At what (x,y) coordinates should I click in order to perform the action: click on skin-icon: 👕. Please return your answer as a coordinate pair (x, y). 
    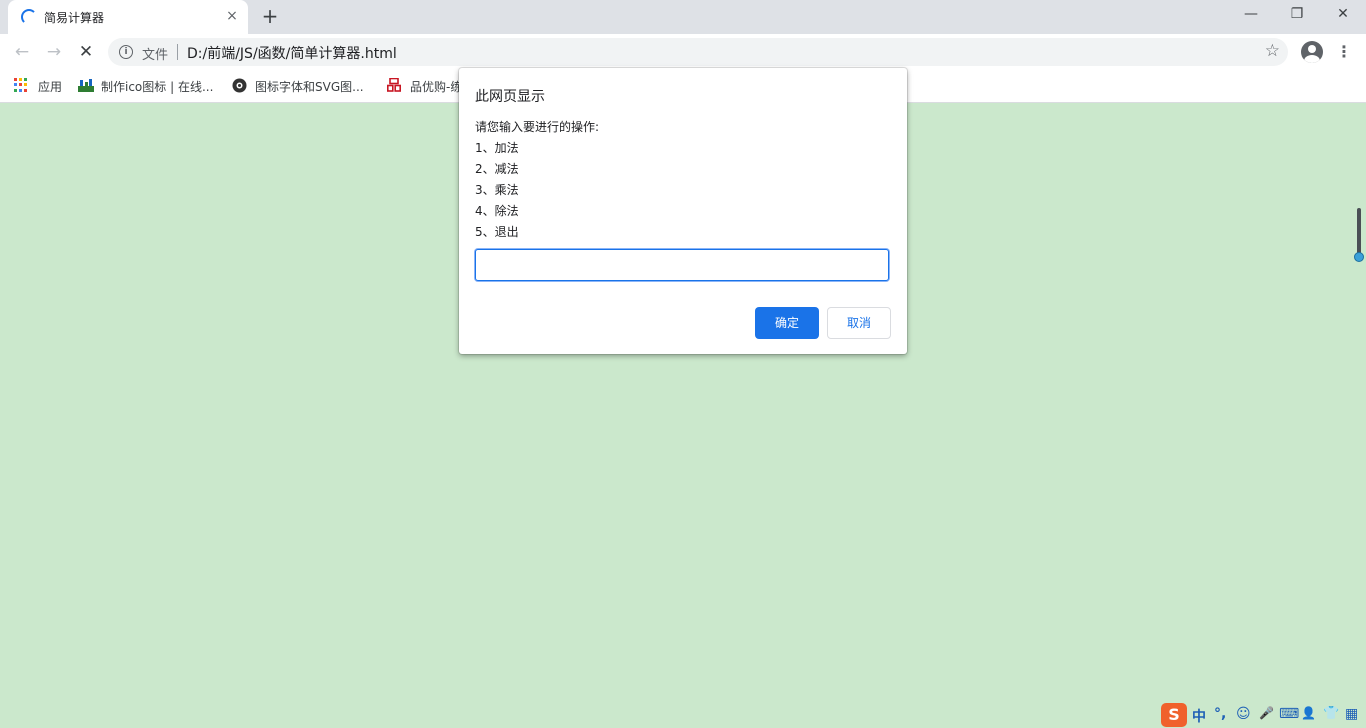
    Looking at the image, I should click on (1331, 713).